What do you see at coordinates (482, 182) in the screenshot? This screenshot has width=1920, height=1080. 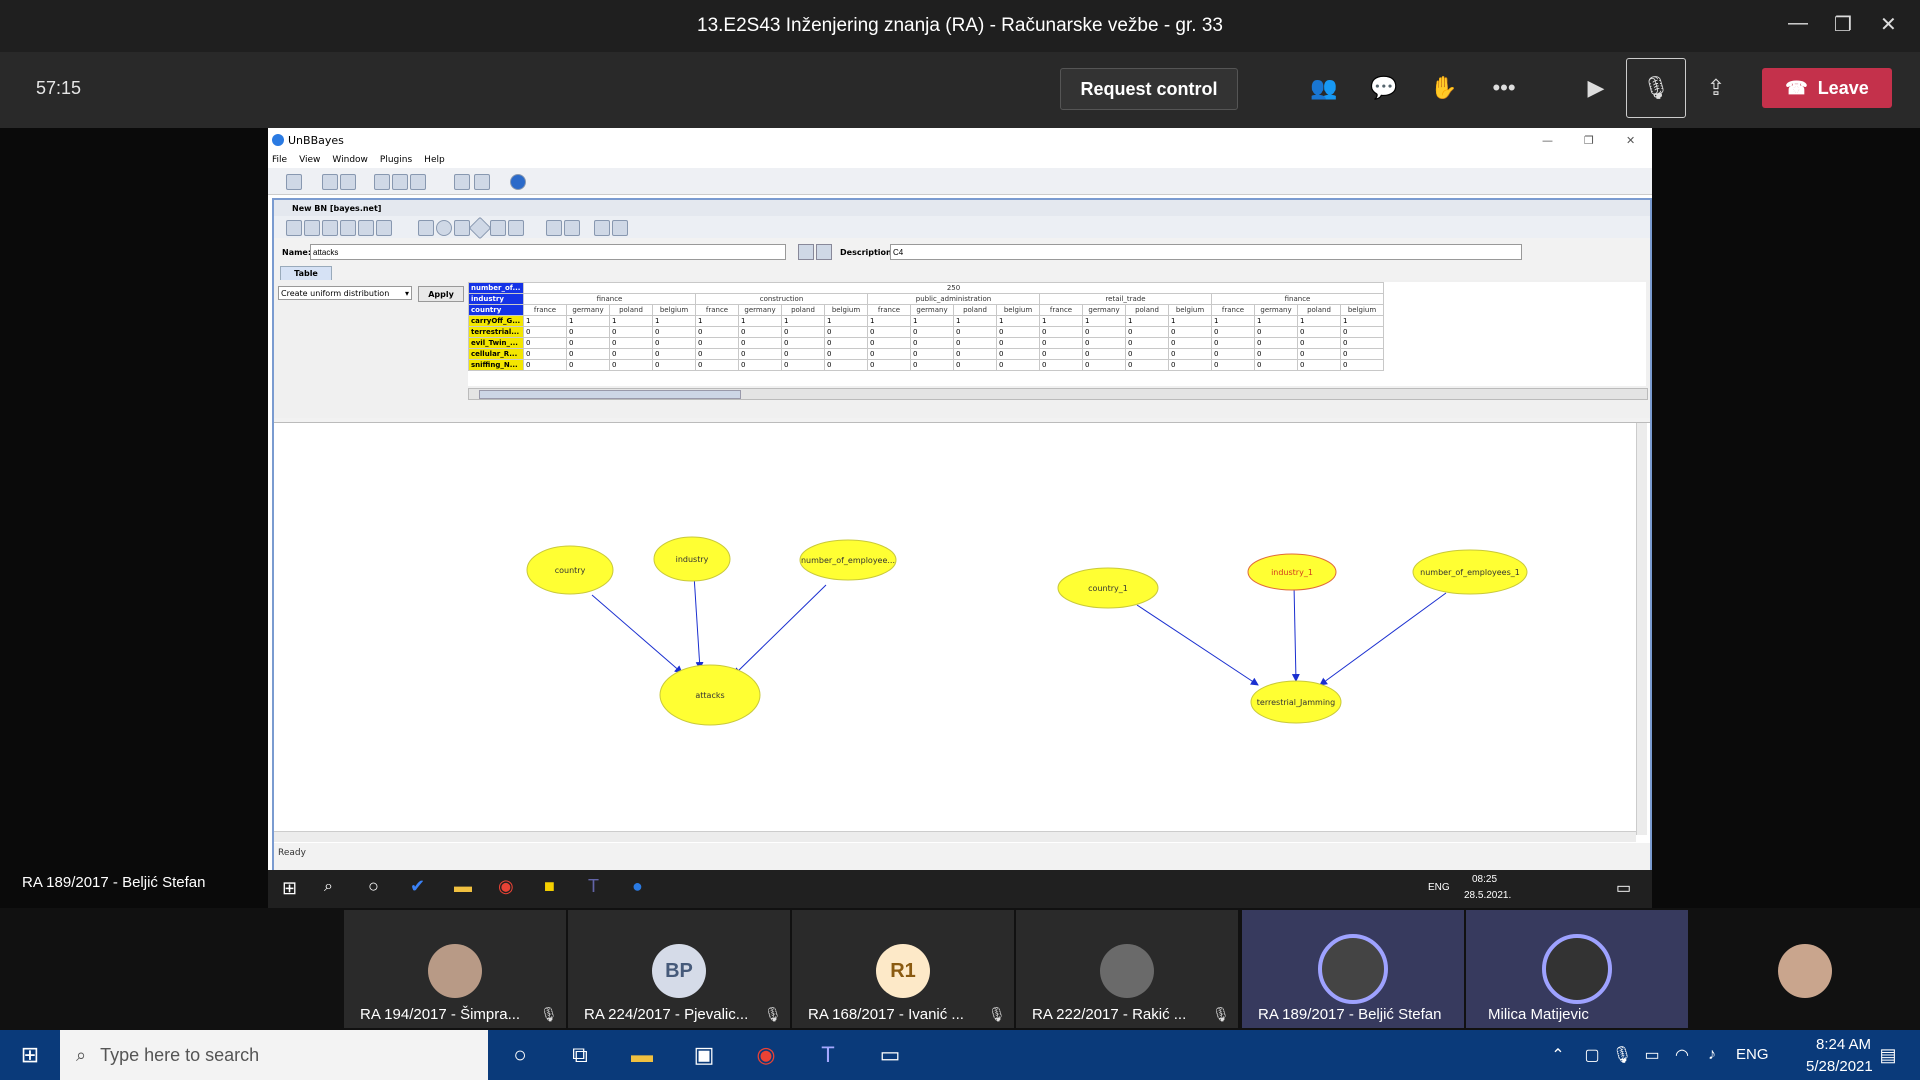 I see `tile-icon` at bounding box center [482, 182].